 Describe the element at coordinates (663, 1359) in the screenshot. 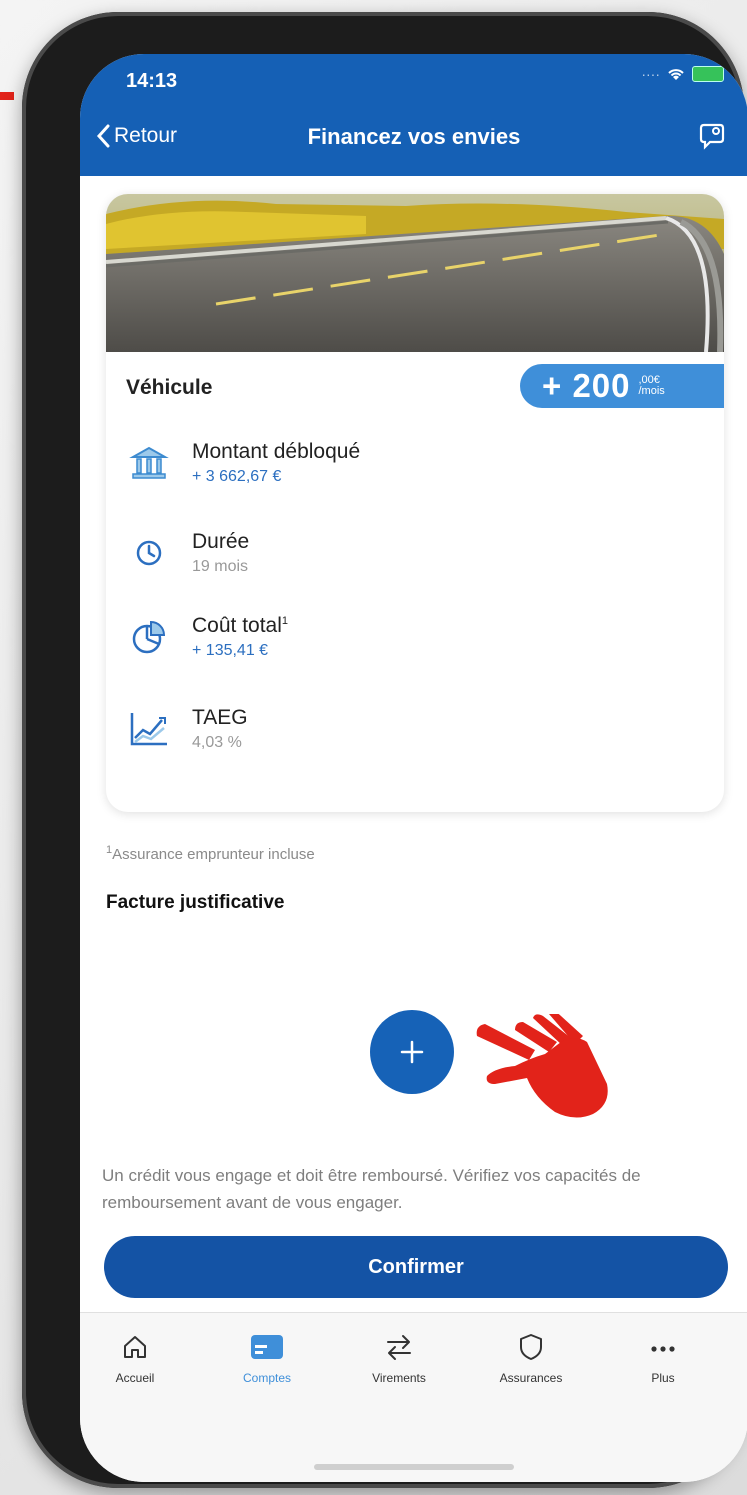

I see `tab-plus: Plus` at that location.